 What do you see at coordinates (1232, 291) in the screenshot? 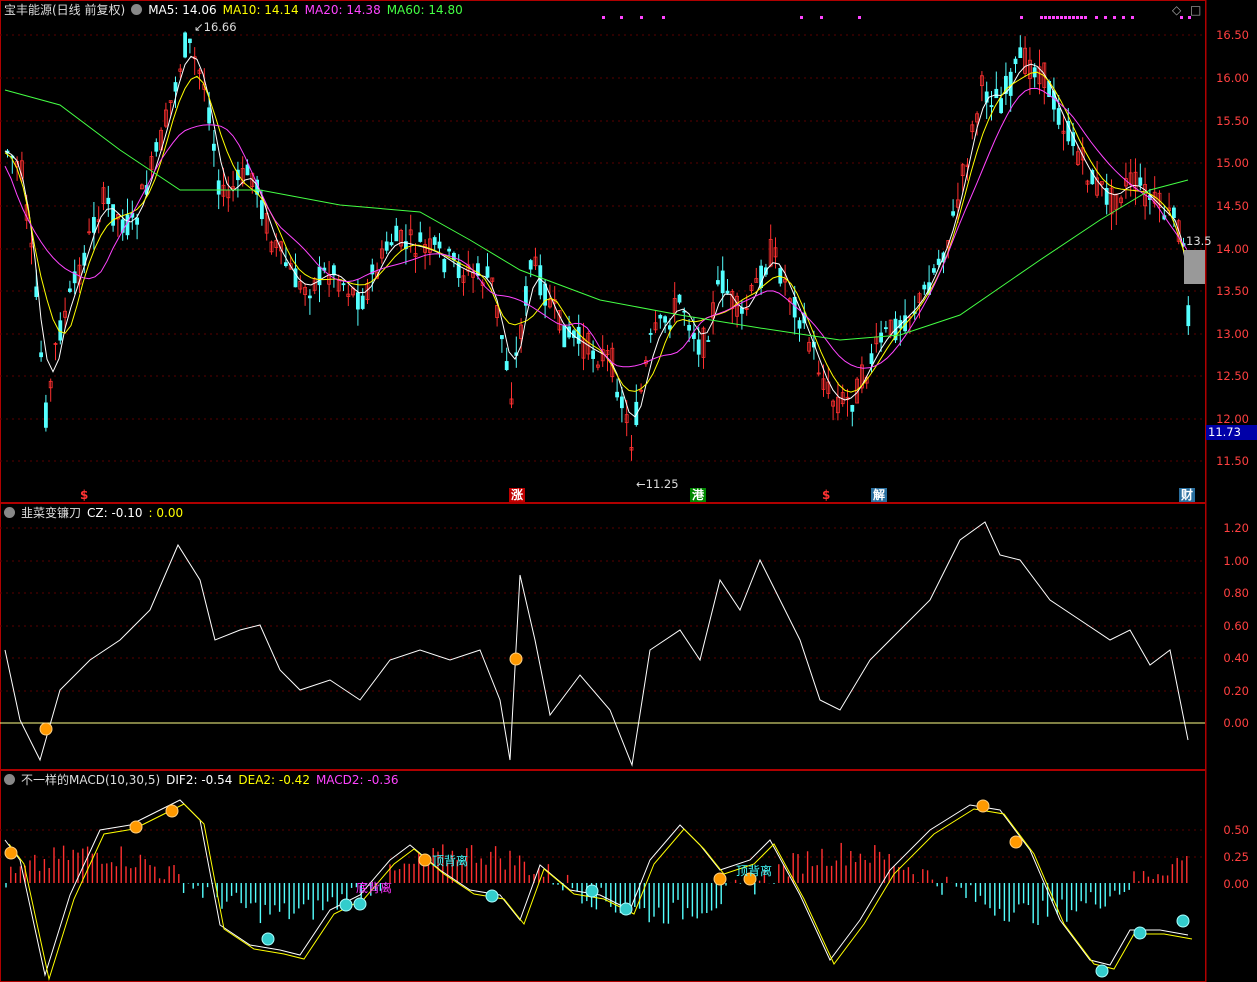
I see `axis-label: 13.50` at bounding box center [1232, 291].